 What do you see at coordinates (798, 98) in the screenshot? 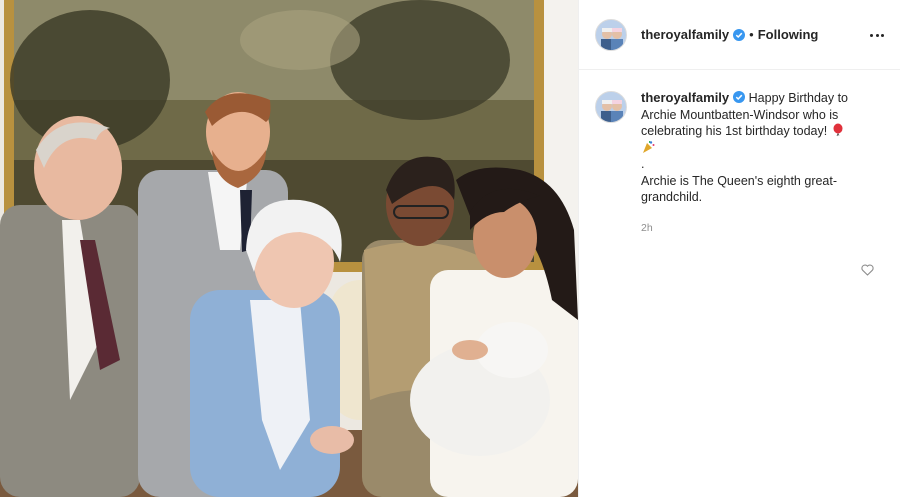
I see `caption-line-1: Happy Birthday to` at bounding box center [798, 98].